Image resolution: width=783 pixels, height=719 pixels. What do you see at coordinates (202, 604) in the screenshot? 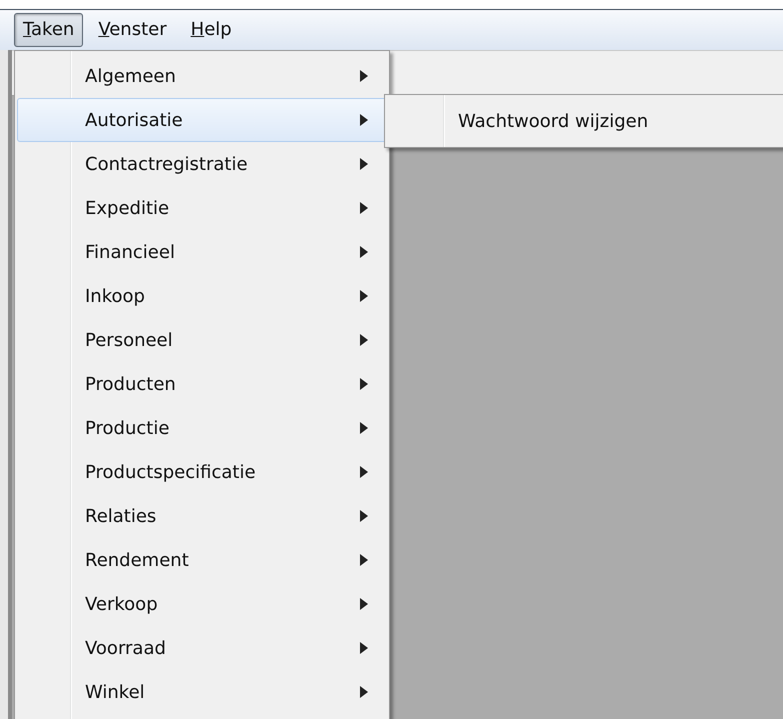
I see `menu-item: Verkoop` at bounding box center [202, 604].